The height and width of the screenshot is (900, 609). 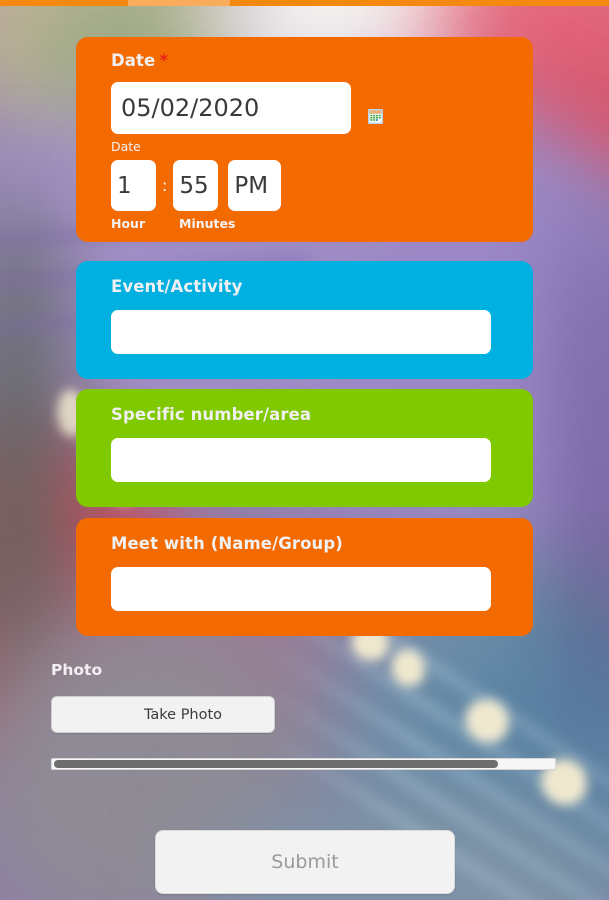 What do you see at coordinates (179, 3) in the screenshot?
I see `top-progress-segment` at bounding box center [179, 3].